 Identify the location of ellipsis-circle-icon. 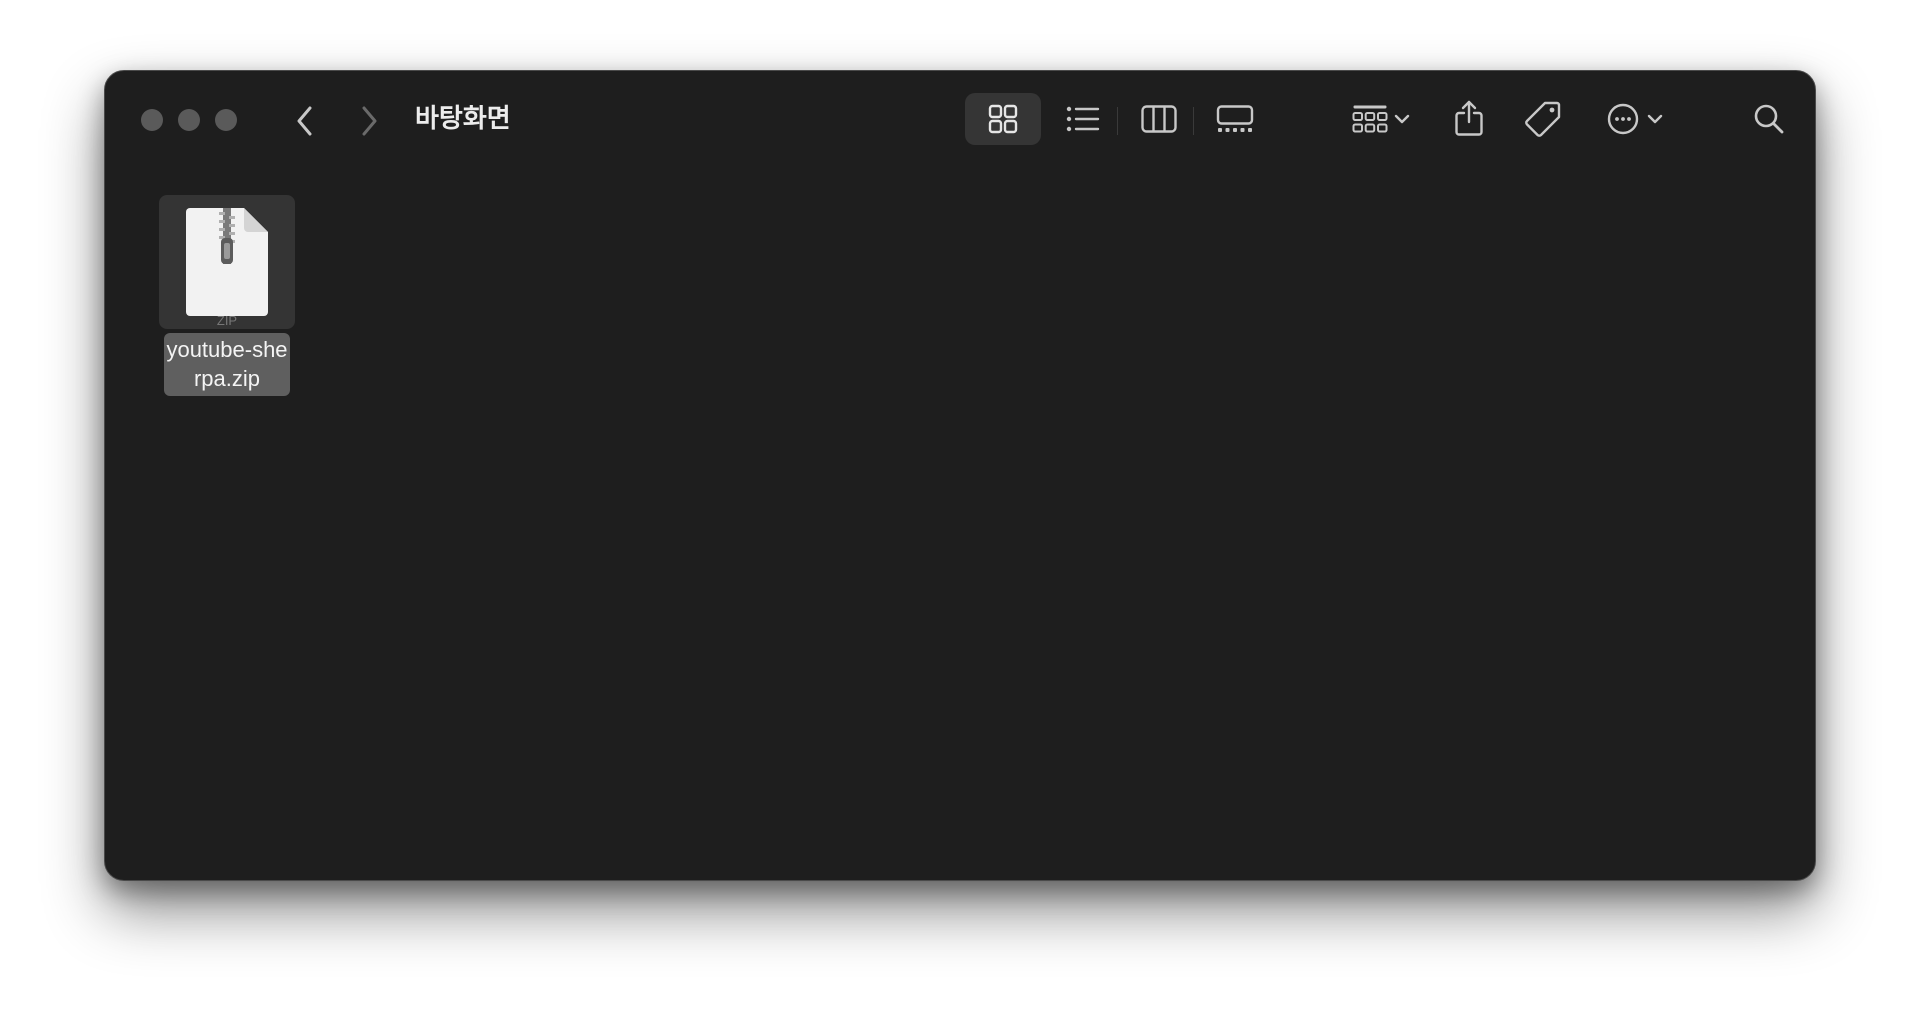
(1623, 119).